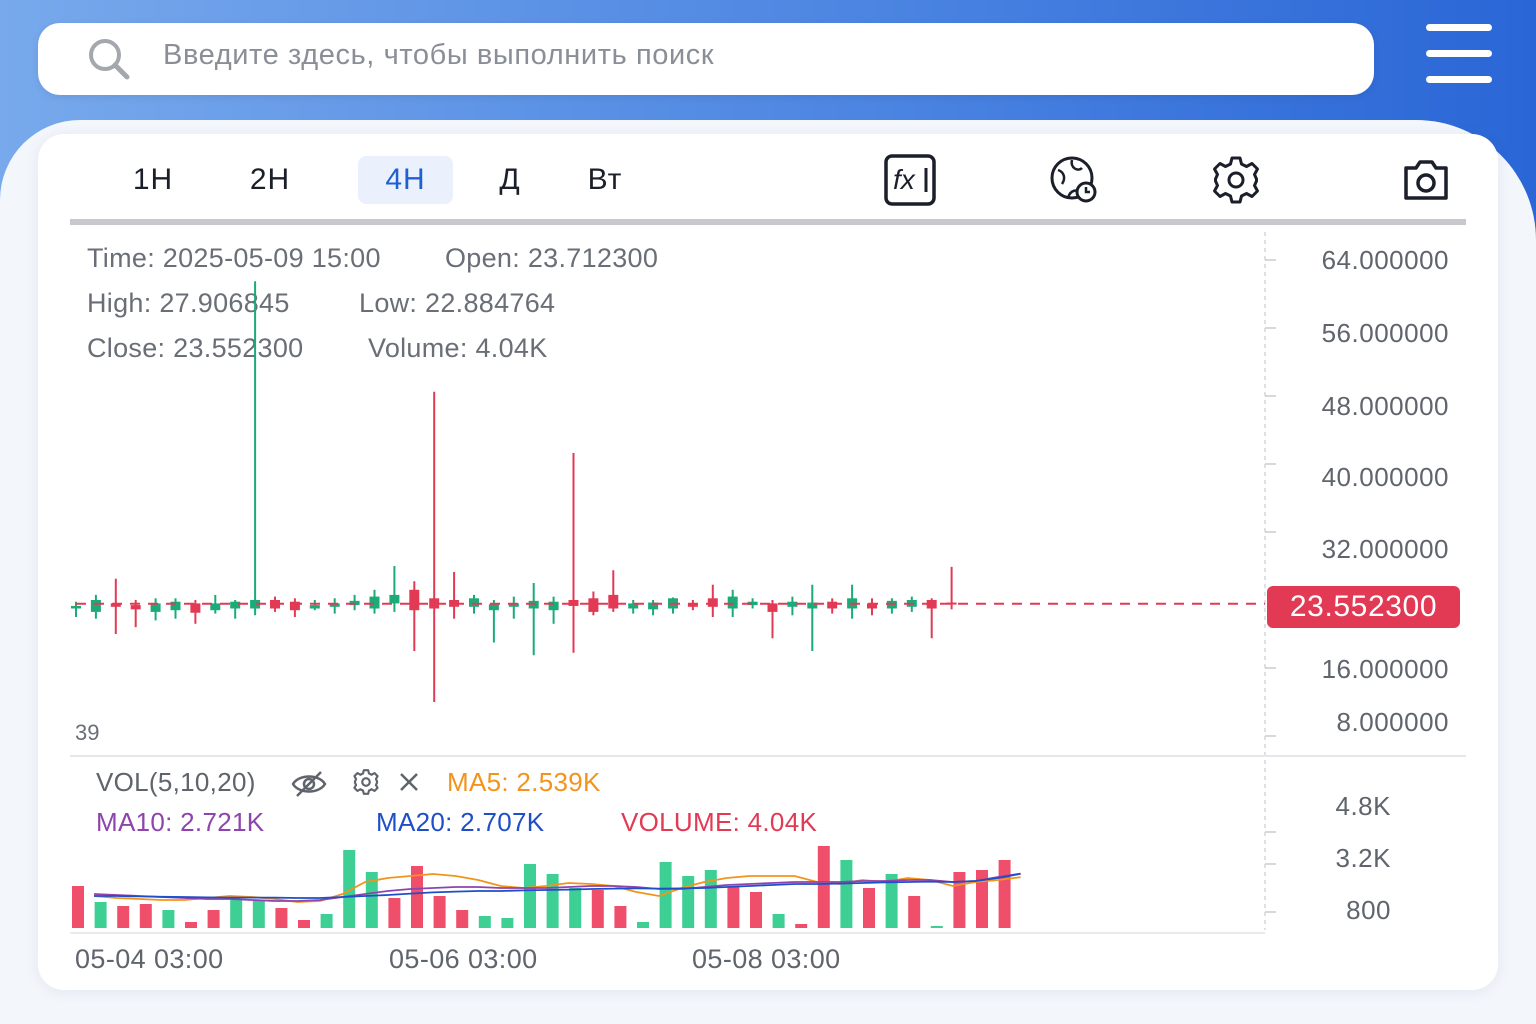 The height and width of the screenshot is (1024, 1536). I want to click on toolbar-divider, so click(768, 222).